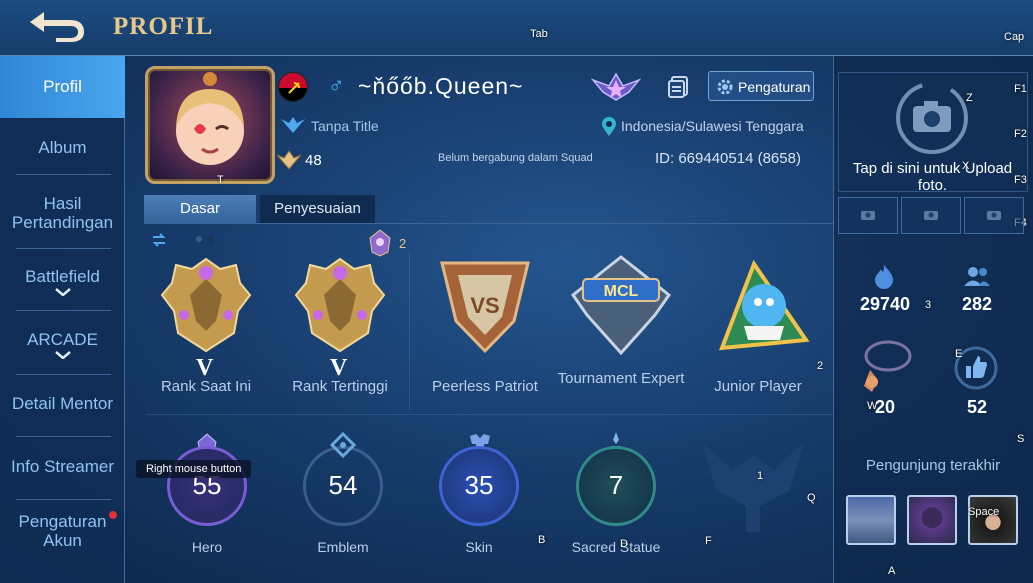 This screenshot has height=583, width=1033. I want to click on badge-label: Tournament Expert, so click(621, 378).